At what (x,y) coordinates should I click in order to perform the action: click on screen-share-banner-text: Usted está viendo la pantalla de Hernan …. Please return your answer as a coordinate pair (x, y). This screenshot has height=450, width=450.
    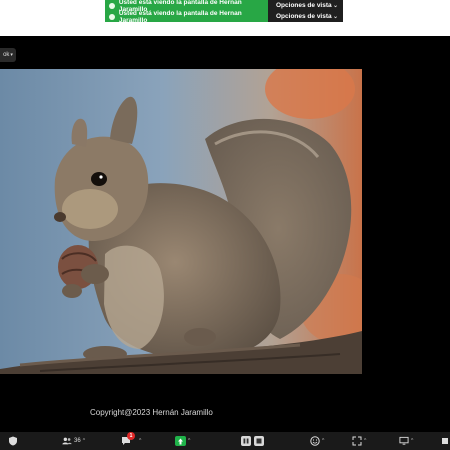
    Looking at the image, I should click on (180, 16).